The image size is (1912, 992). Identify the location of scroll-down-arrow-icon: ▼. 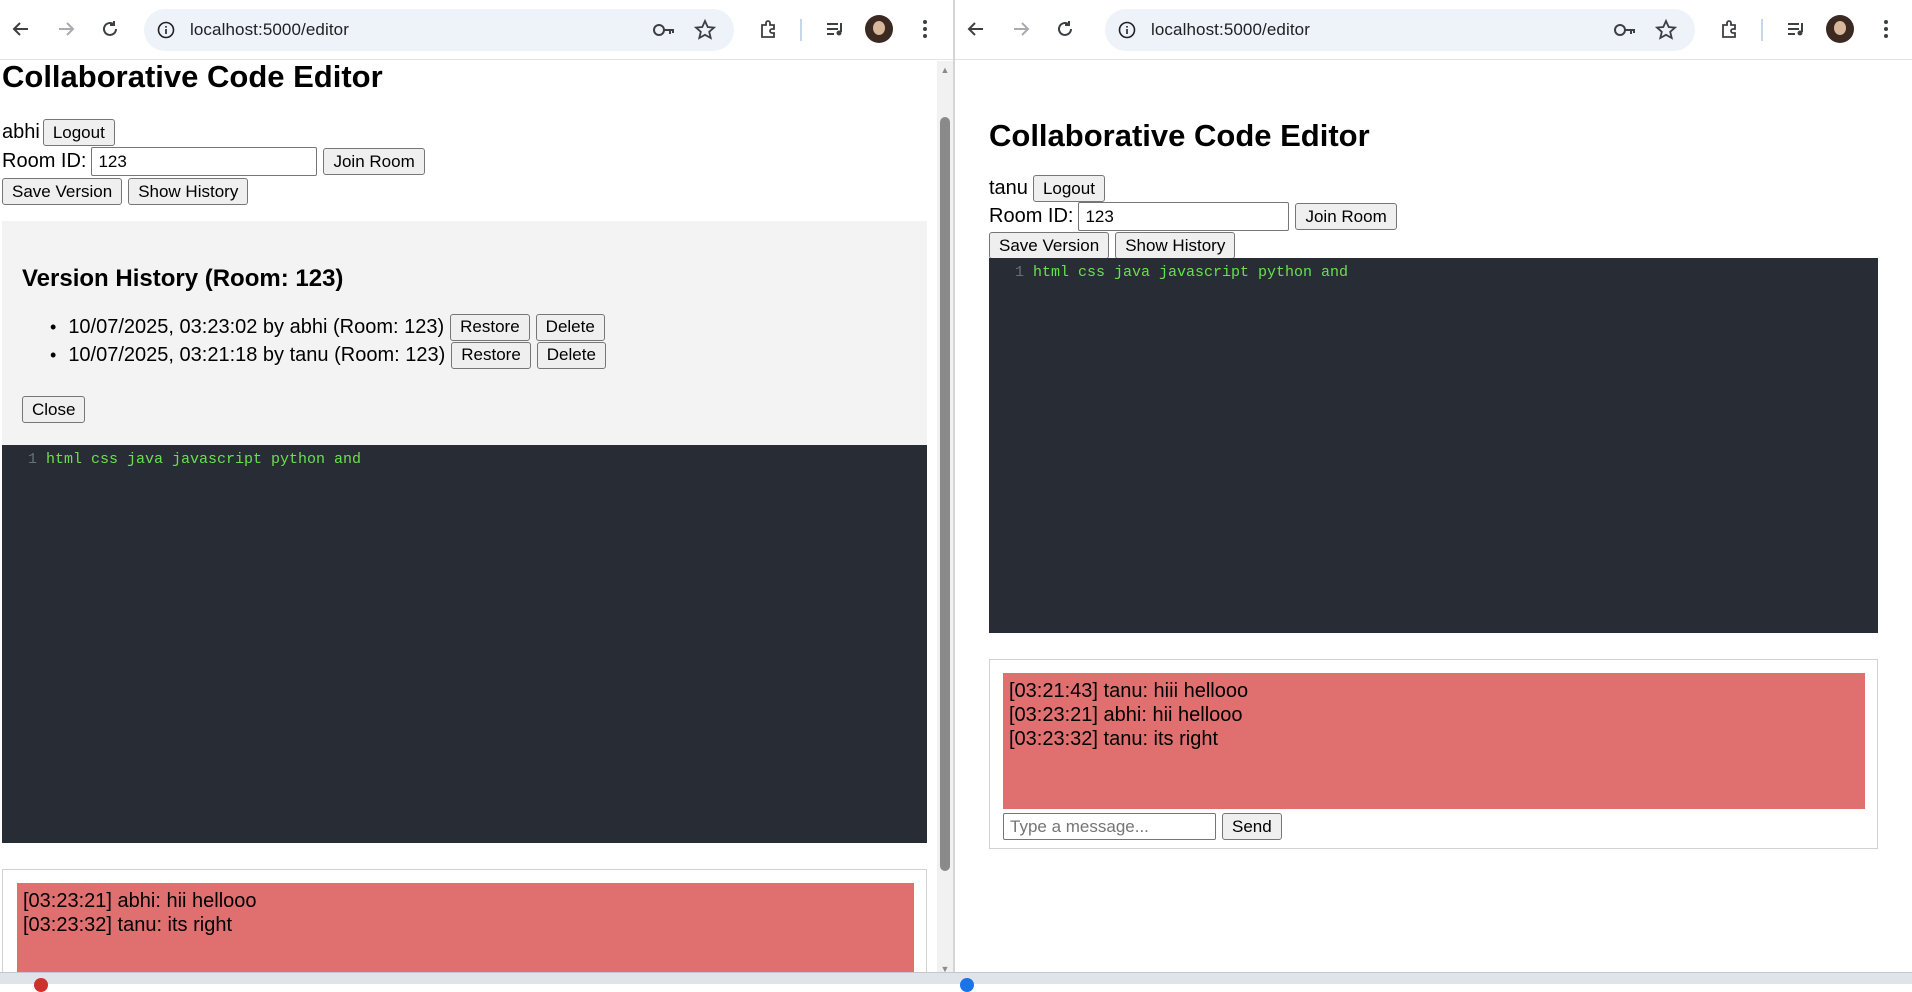
(945, 969).